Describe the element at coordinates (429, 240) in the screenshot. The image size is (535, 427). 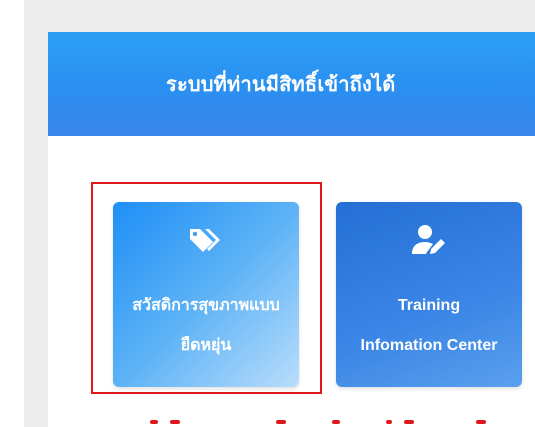
I see `user-edit-icon` at that location.